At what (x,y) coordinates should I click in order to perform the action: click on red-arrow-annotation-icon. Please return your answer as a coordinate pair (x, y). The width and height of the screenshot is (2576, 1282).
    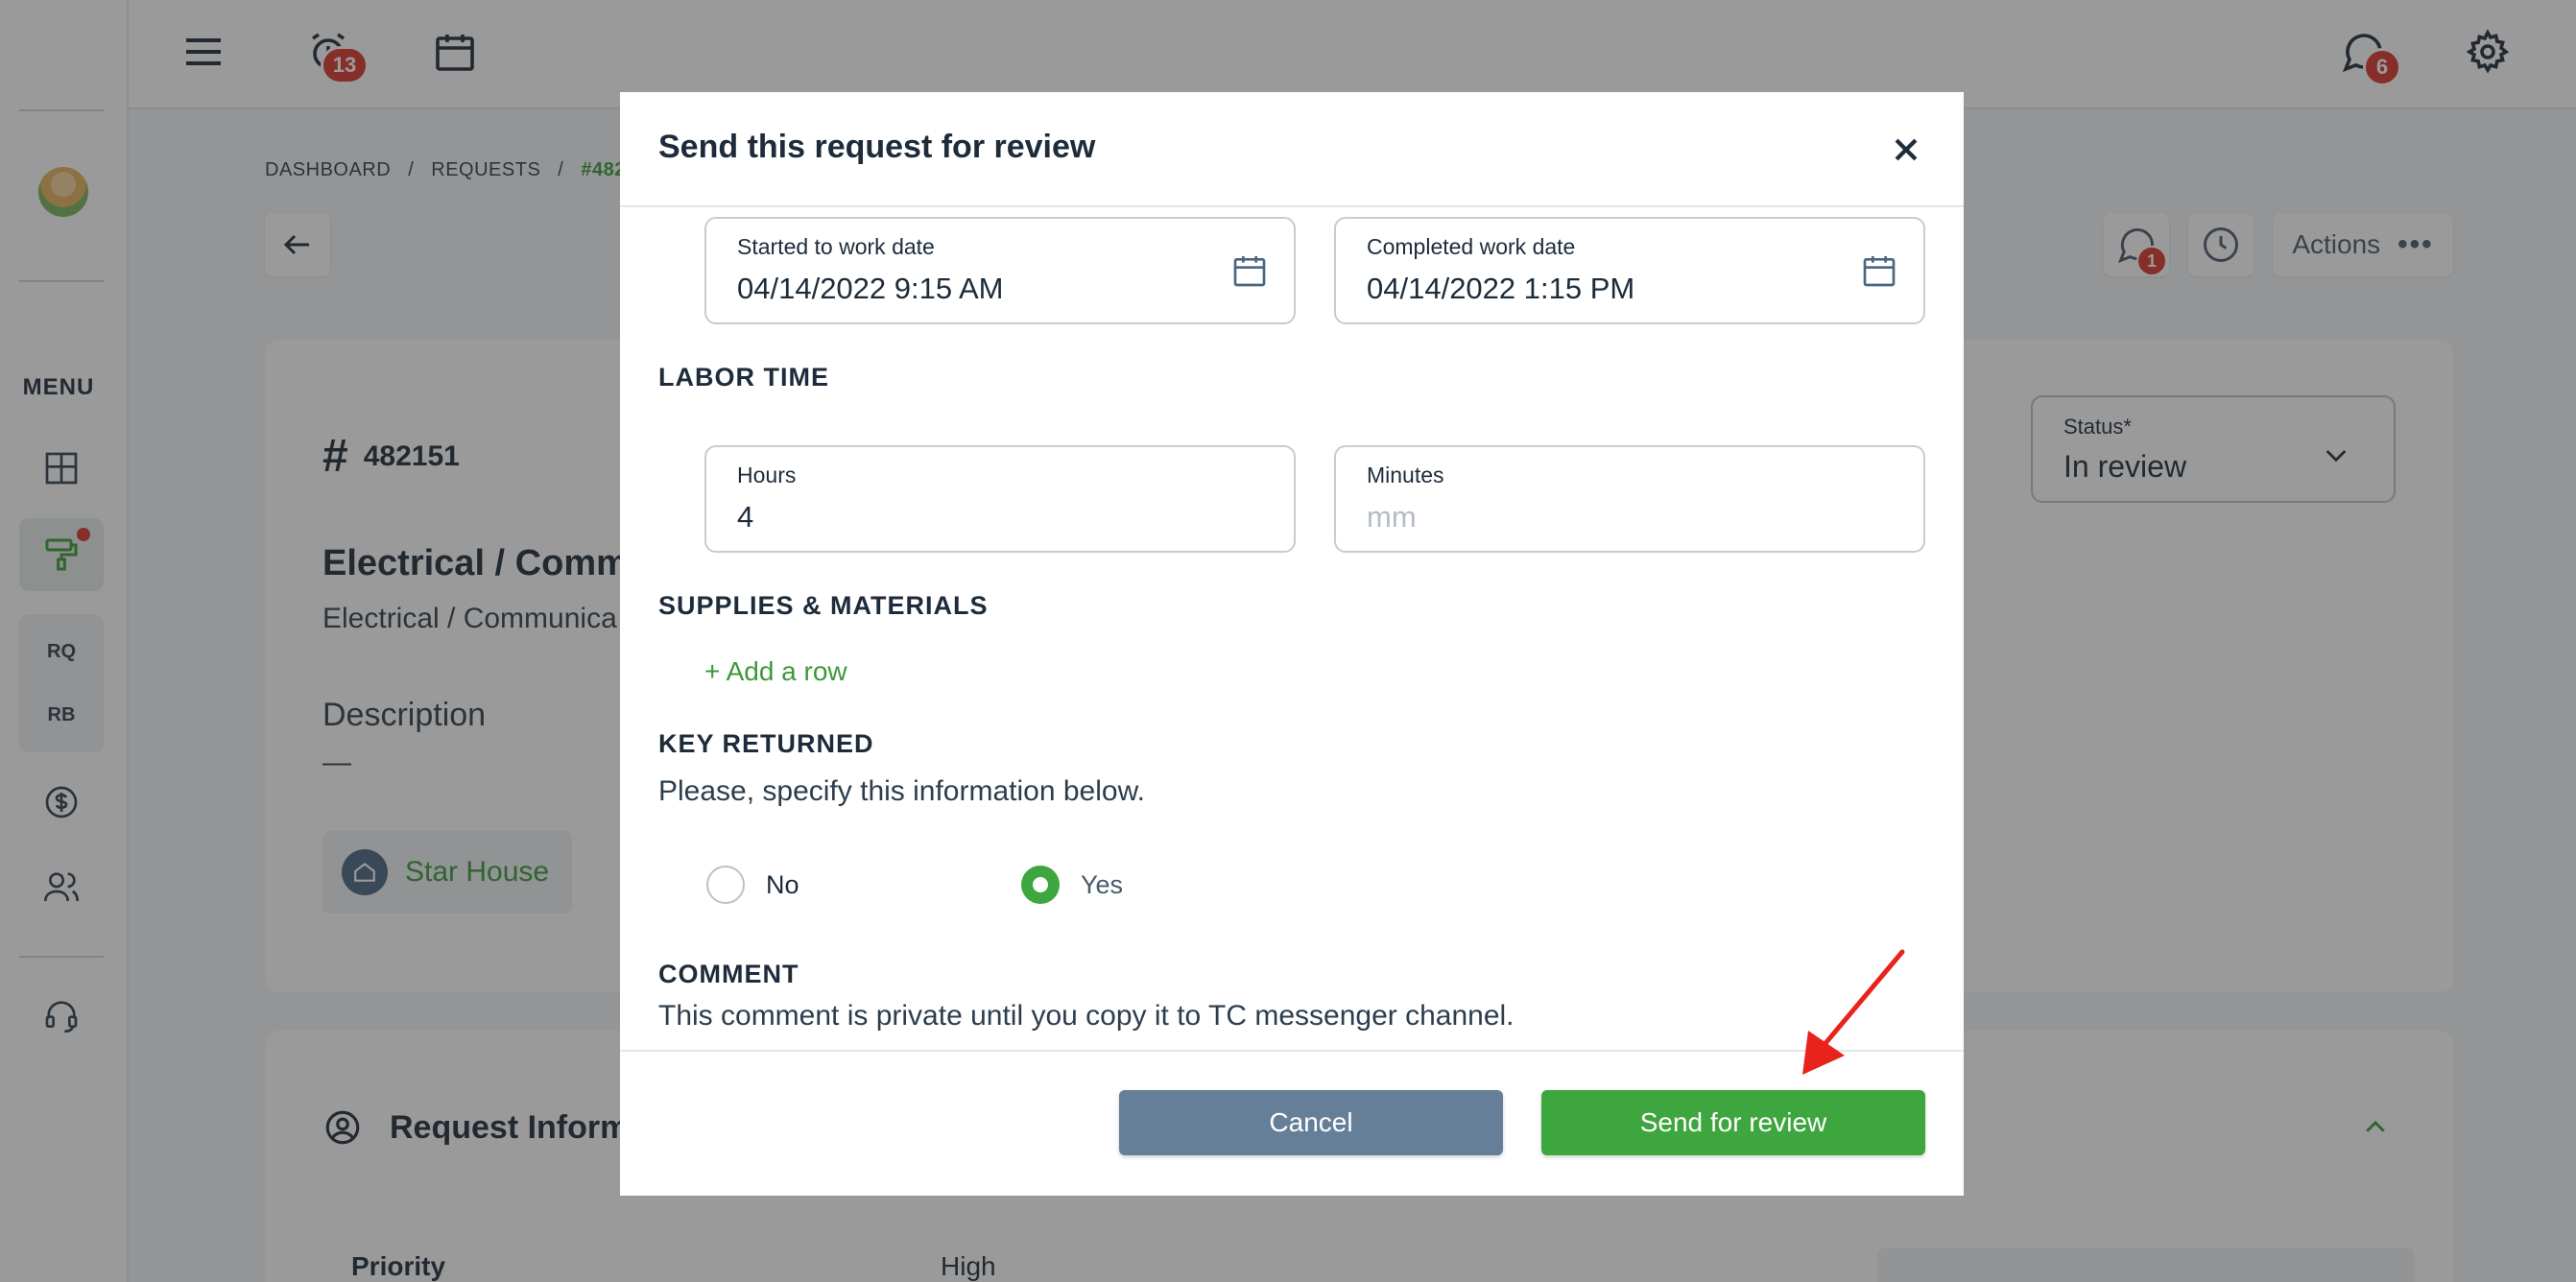
    Looking at the image, I should click on (1853, 1012).